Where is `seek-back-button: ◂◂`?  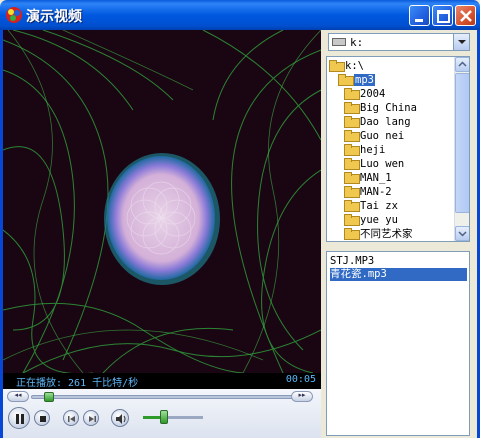 seek-back-button: ◂◂ is located at coordinates (18, 396).